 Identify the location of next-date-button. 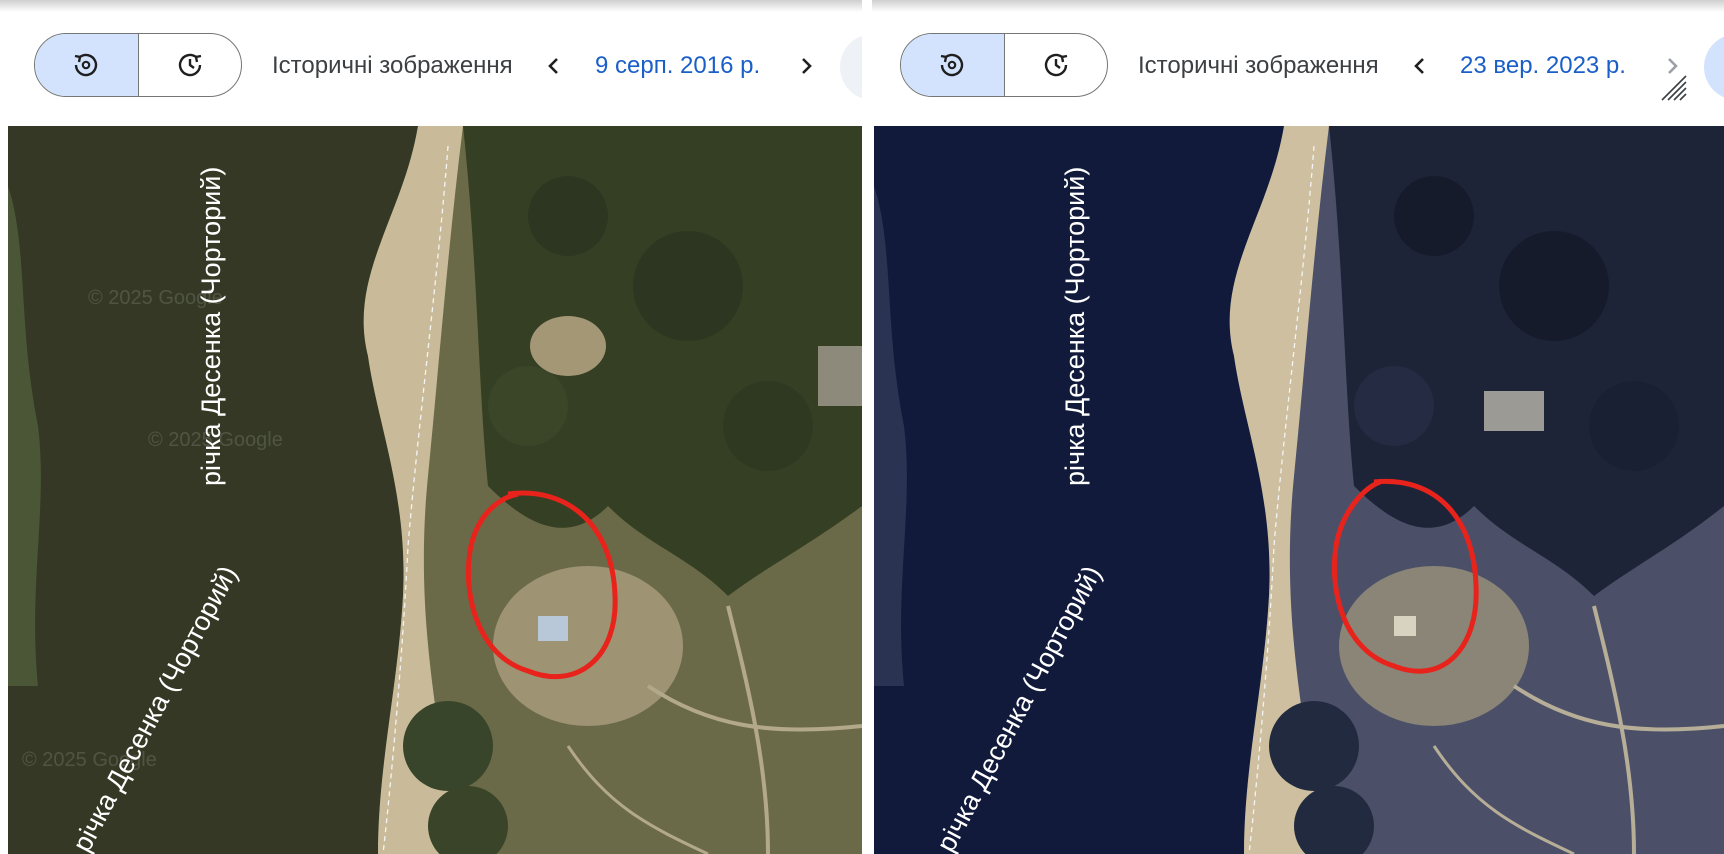
(806, 66).